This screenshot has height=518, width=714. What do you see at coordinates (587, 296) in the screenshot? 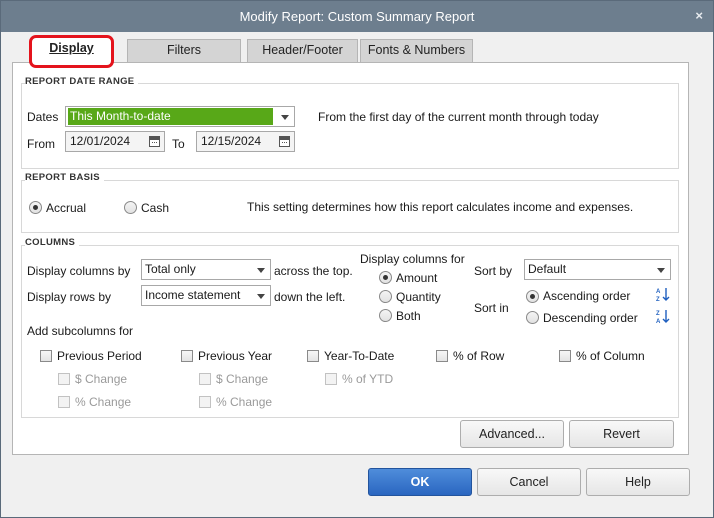
I see `ascending-label: Ascending order` at bounding box center [587, 296].